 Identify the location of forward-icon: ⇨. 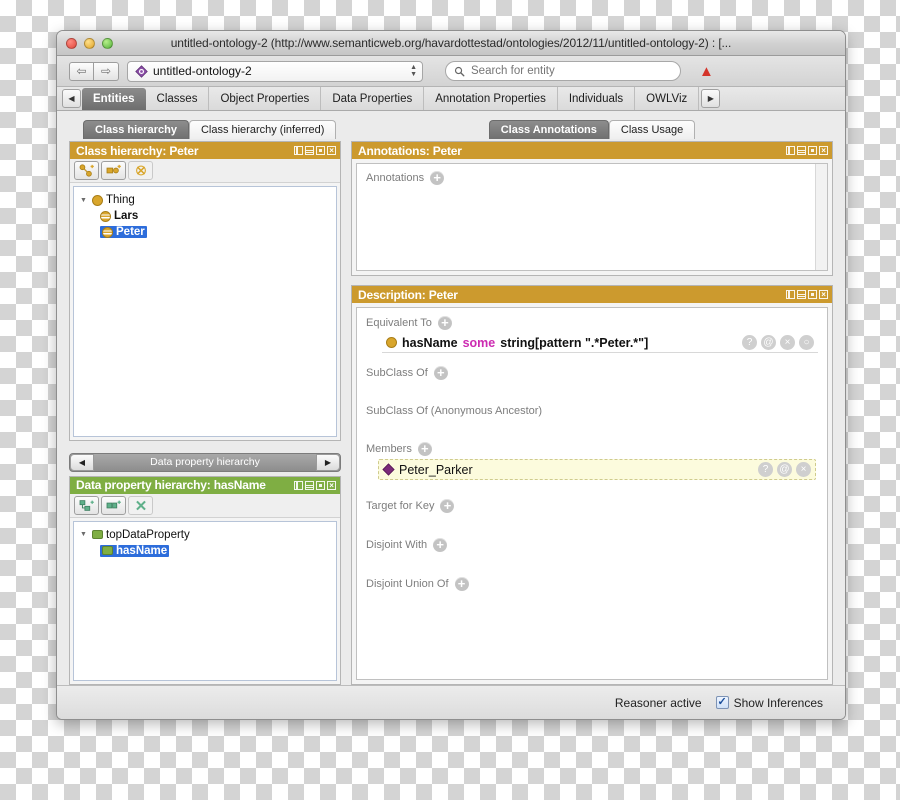
(106, 71).